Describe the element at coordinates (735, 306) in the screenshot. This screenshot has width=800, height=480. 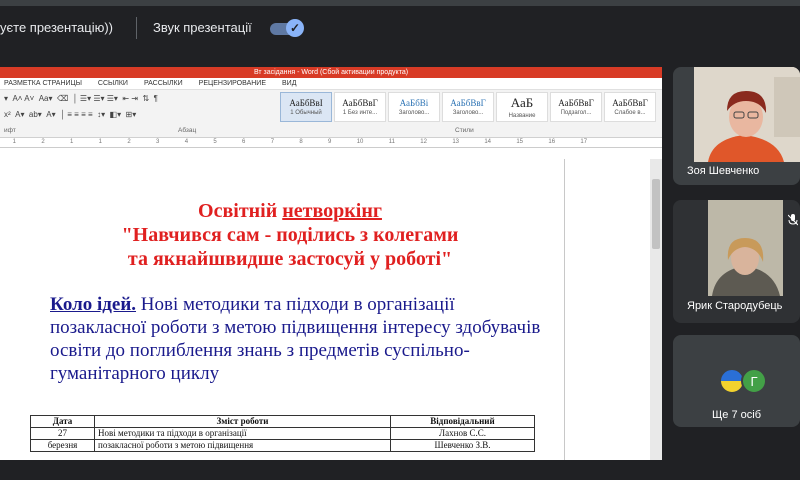
I see `participant-name: Ярик Стародубець` at that location.